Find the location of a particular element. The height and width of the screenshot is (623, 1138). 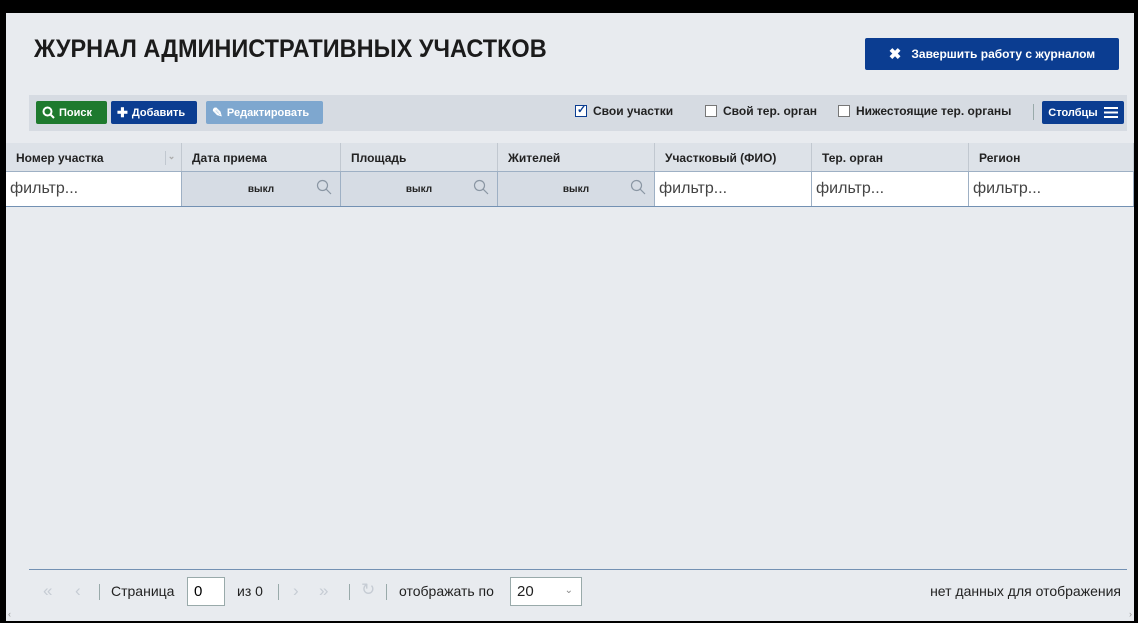

finish-journal-button: ✖ Завершить работу с журналом is located at coordinates (992, 54).